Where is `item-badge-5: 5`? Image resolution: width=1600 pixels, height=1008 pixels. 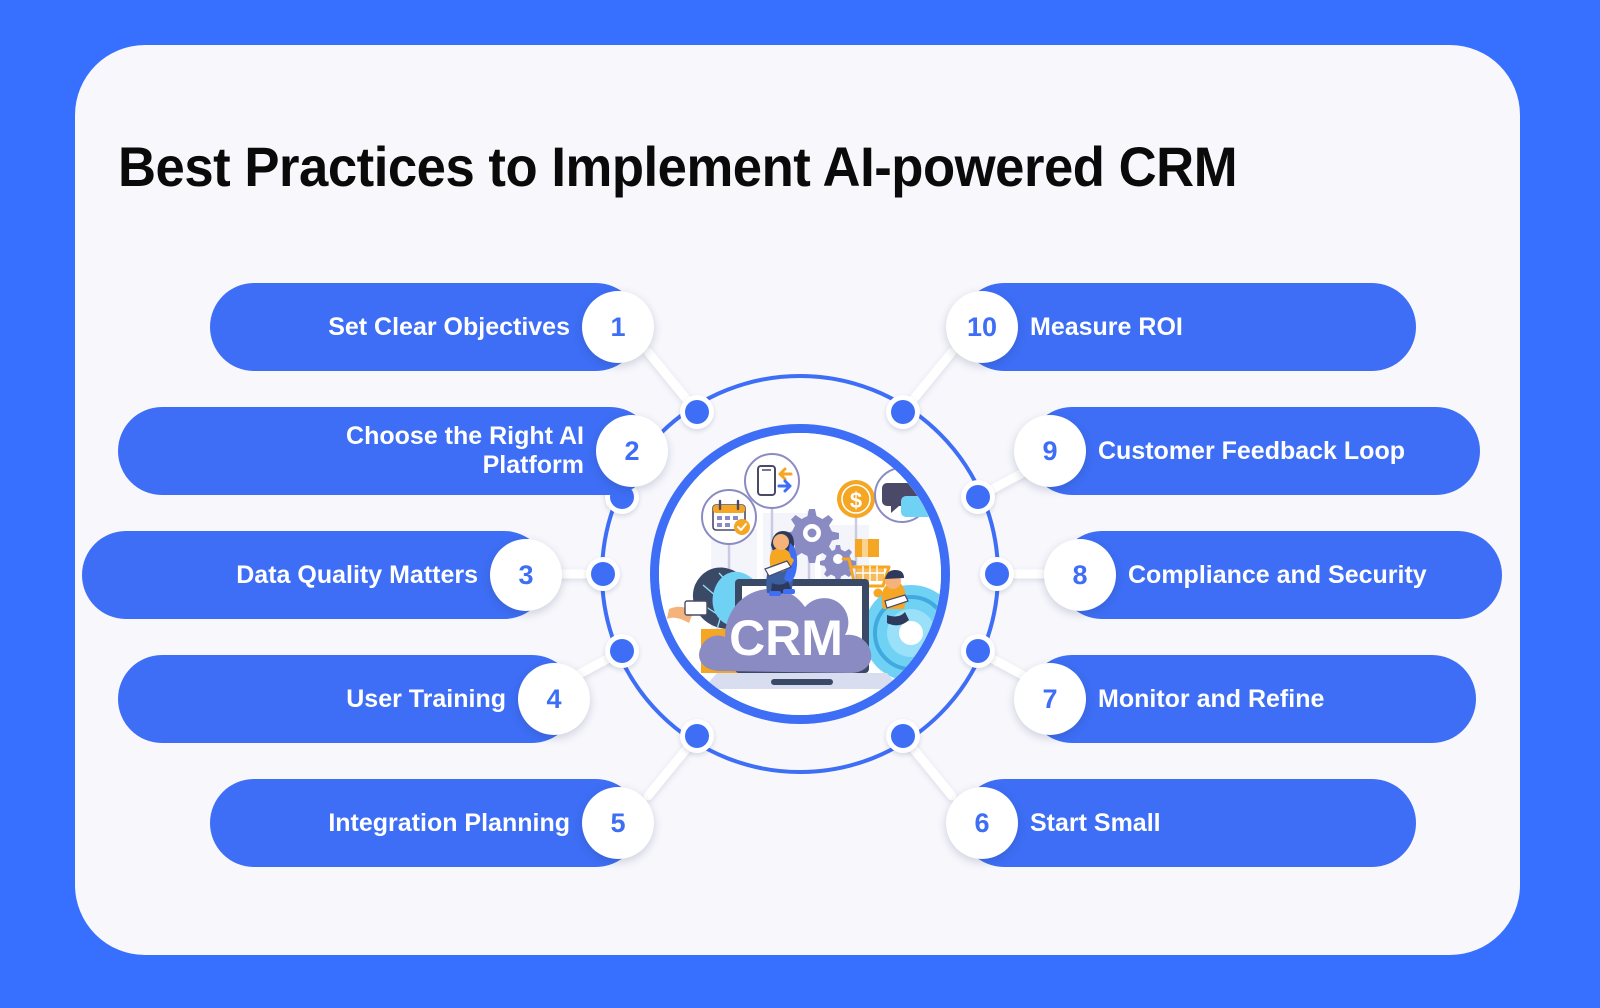 item-badge-5: 5 is located at coordinates (618, 823).